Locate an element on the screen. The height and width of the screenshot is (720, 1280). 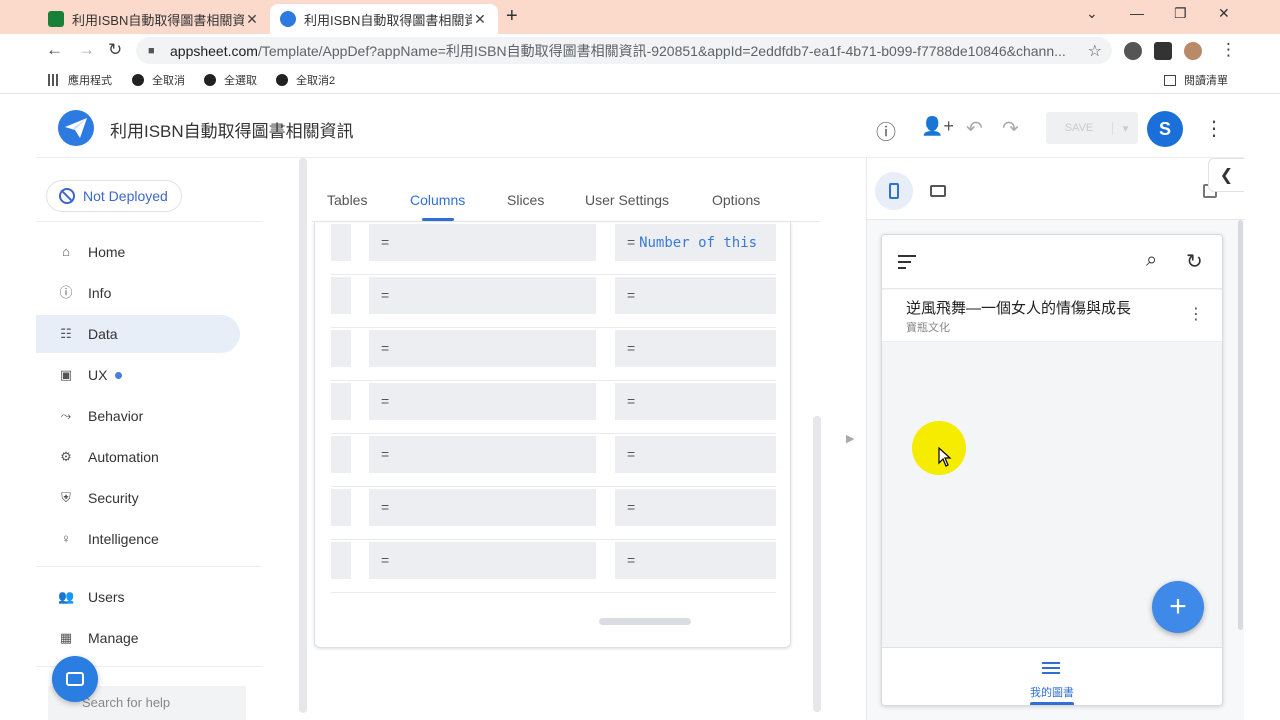
bookmark-item: 全取消2 is located at coordinates (305, 80).